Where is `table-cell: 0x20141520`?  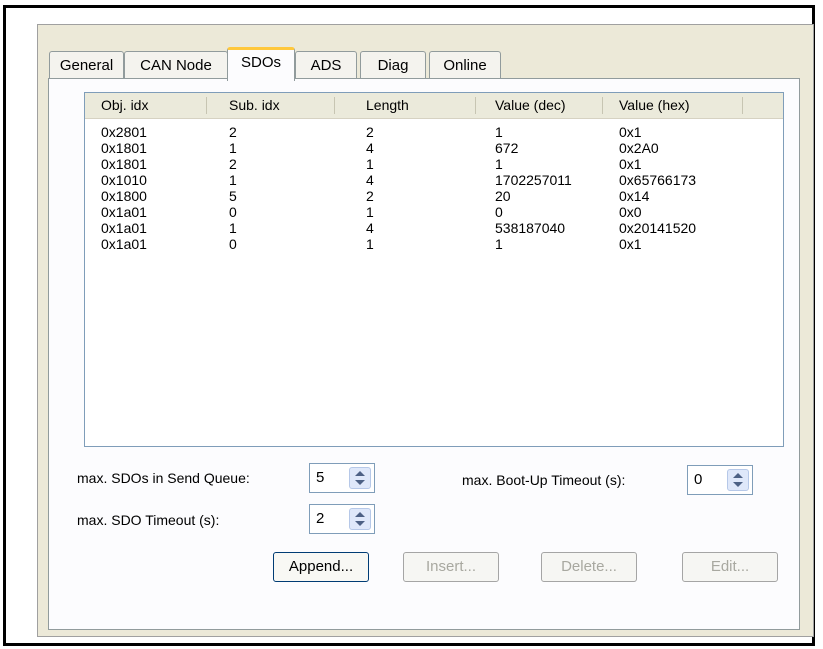
table-cell: 0x20141520 is located at coordinates (658, 228).